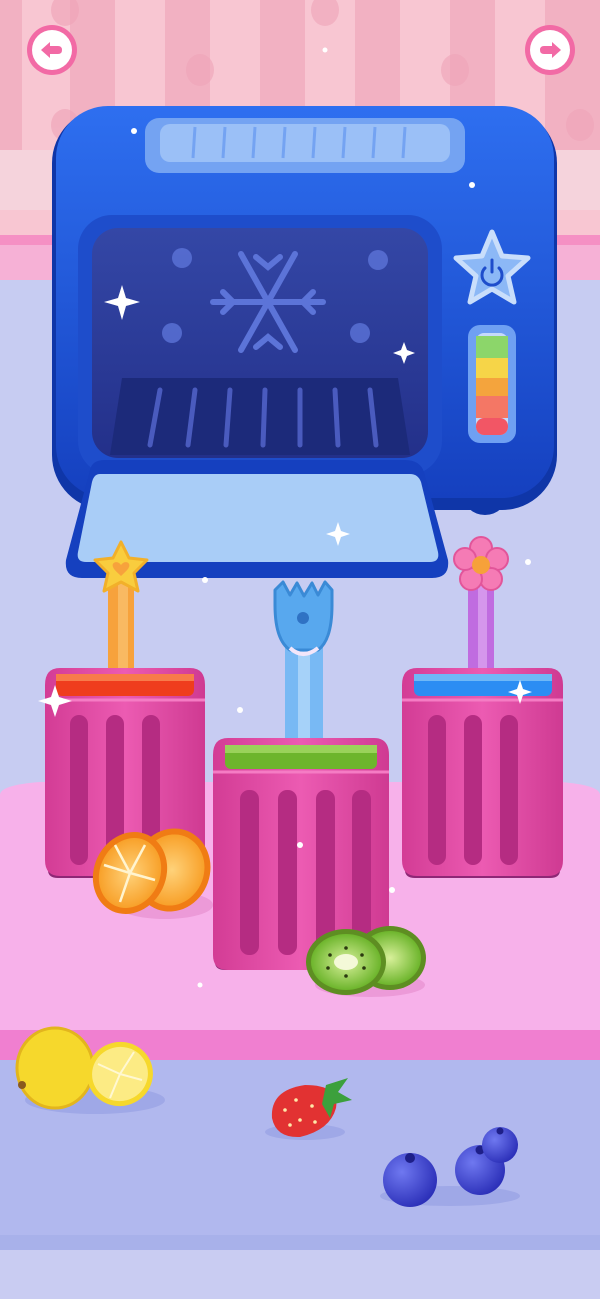 The width and height of the screenshot is (600, 1299). I want to click on gauge-level-red, so click(492, 407).